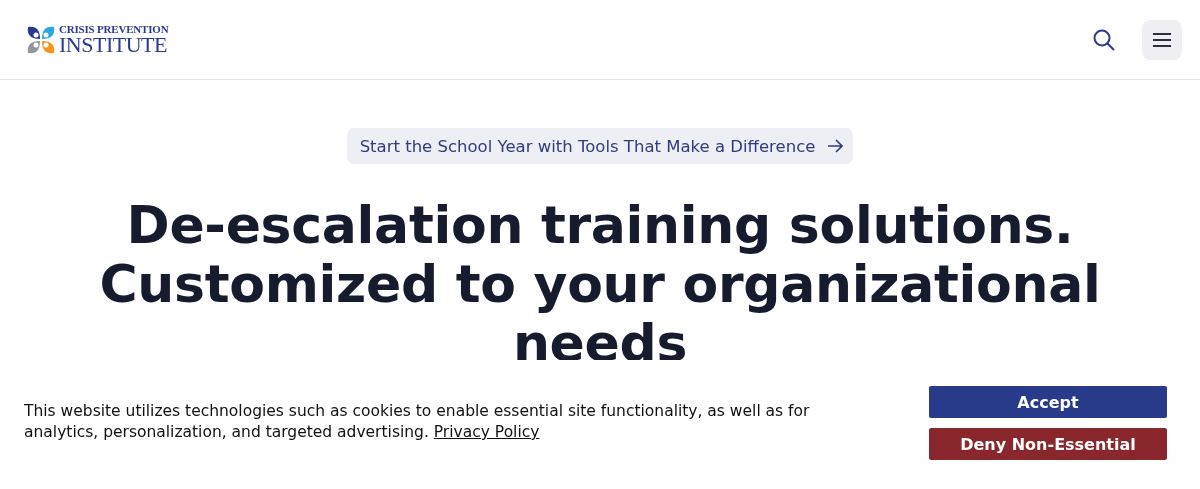 The width and height of the screenshot is (1200, 489). What do you see at coordinates (600, 343) in the screenshot?
I see `hero-headline: needs` at bounding box center [600, 343].